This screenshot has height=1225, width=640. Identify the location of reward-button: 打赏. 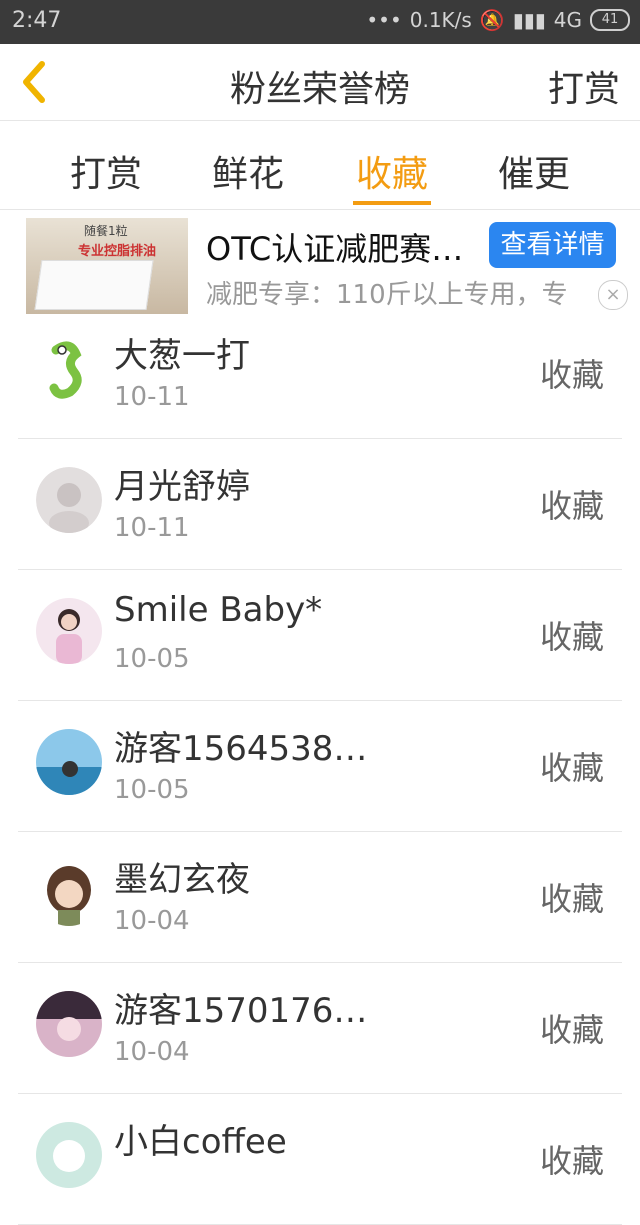
(584, 86).